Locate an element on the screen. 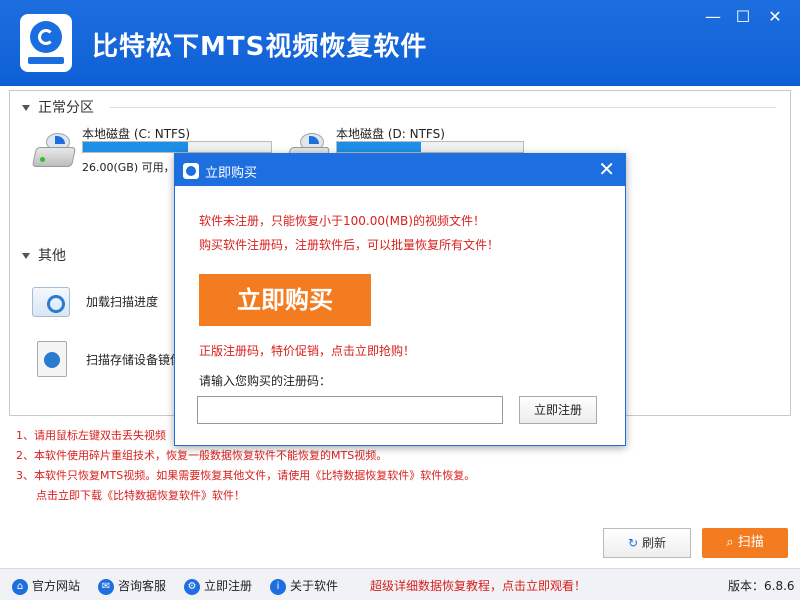  download-link: 点击立即下载《比特数据恢复软件》软件！ is located at coordinates (245, 496).